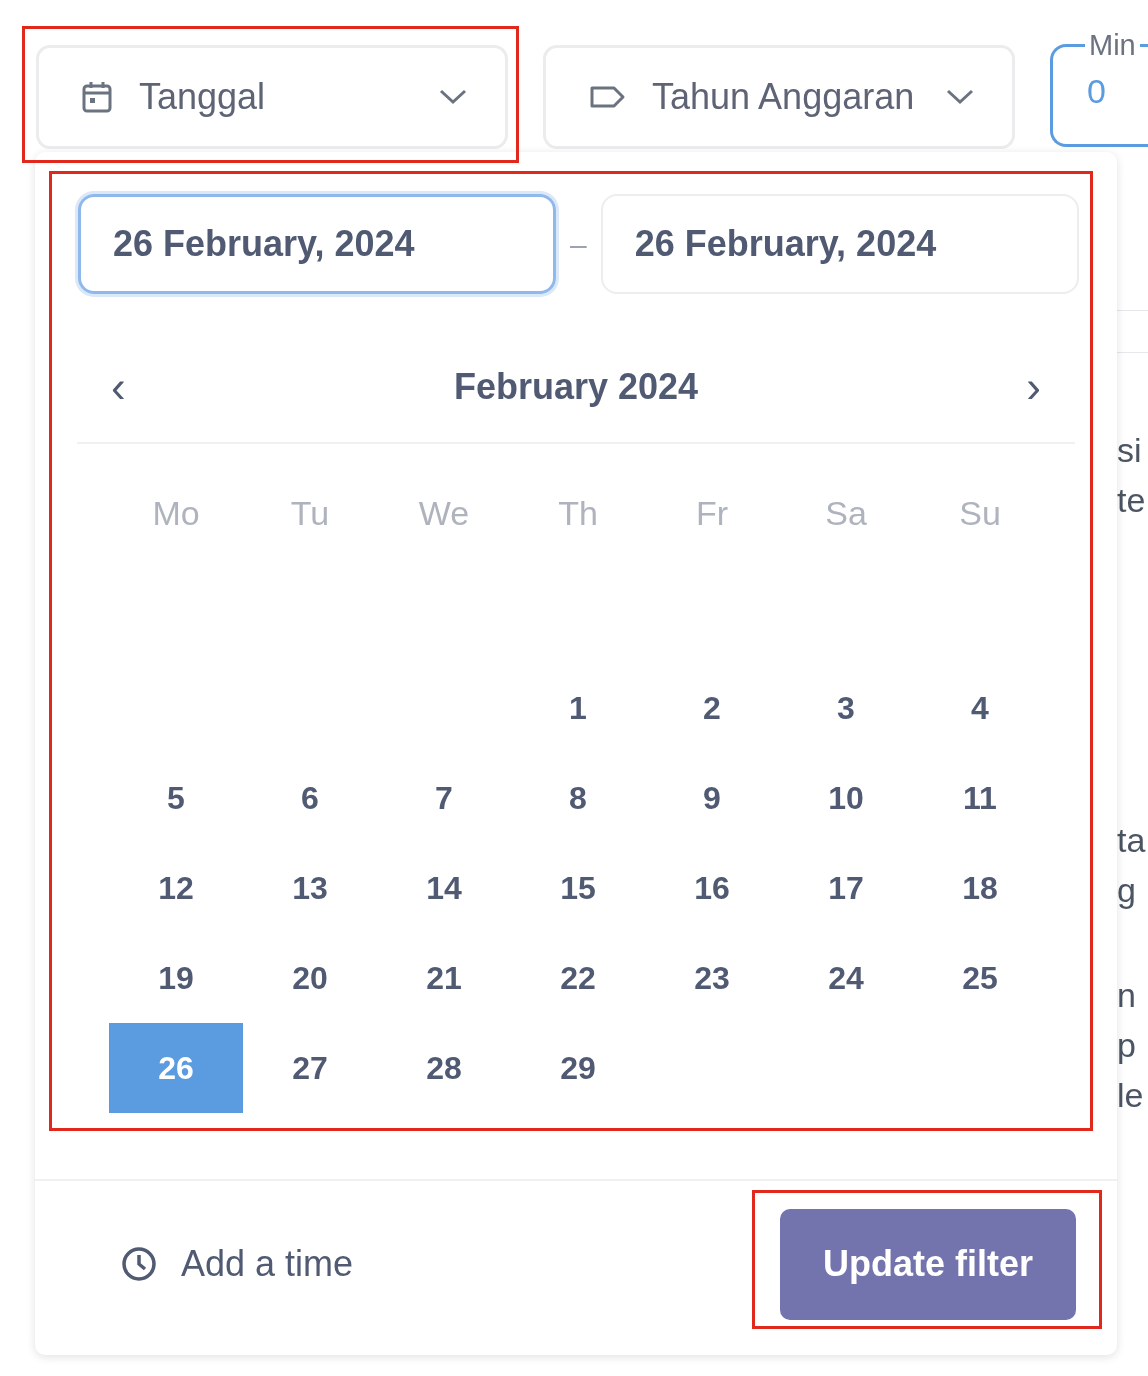  Describe the element at coordinates (578, 513) in the screenshot. I see `weekday-label: Th` at that location.